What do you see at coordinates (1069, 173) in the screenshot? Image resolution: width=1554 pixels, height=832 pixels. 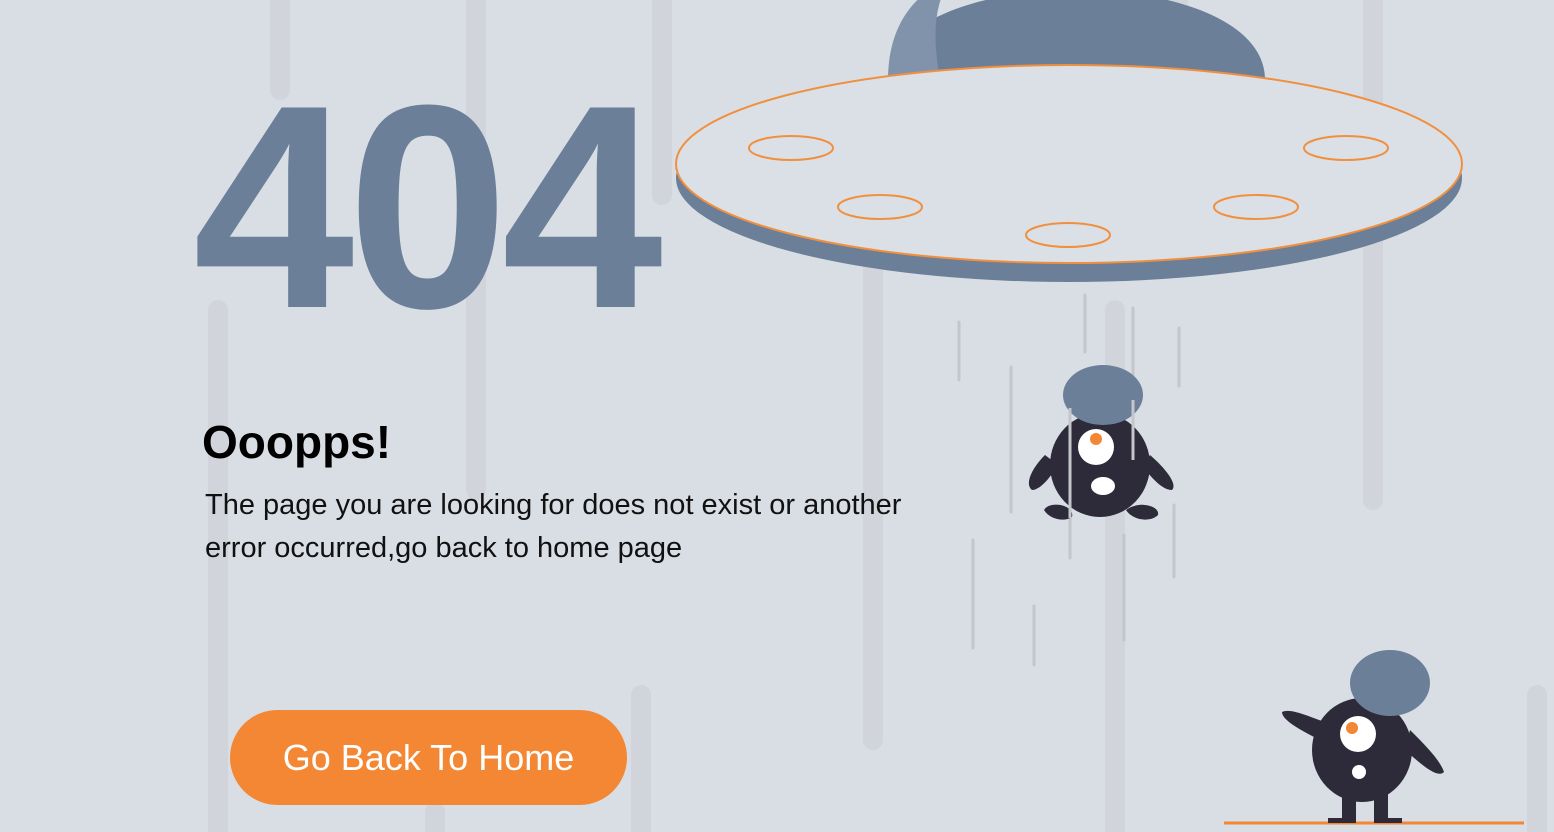 I see `ufo-illustration` at bounding box center [1069, 173].